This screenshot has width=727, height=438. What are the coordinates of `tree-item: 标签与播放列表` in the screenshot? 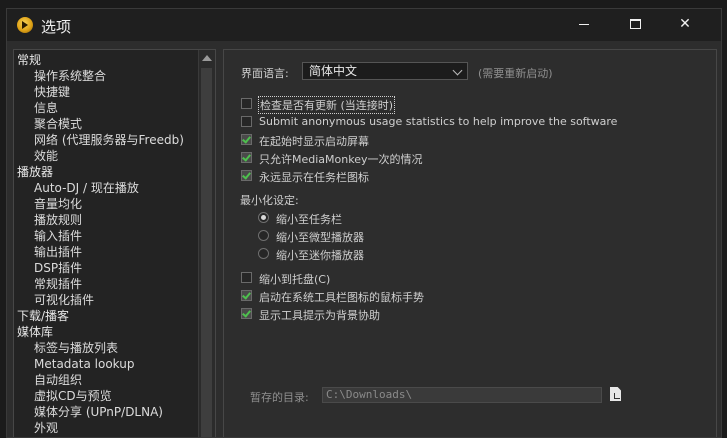 It's located at (76, 348).